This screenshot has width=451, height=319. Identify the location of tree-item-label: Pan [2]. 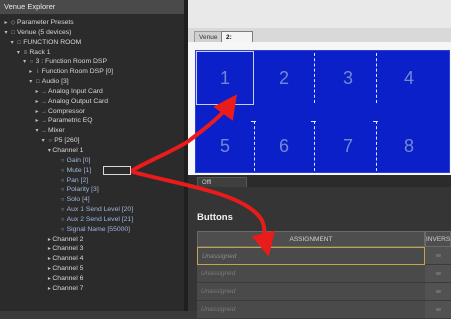
(77, 180).